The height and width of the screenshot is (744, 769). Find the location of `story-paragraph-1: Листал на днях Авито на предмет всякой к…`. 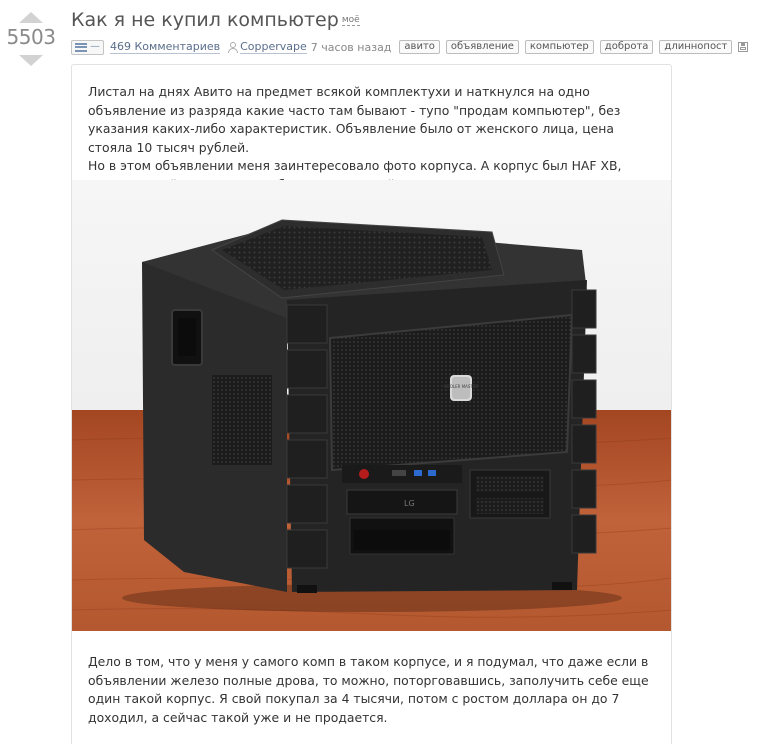

story-paragraph-1: Листал на днях Авито на предмет всякой к… is located at coordinates (354, 119).